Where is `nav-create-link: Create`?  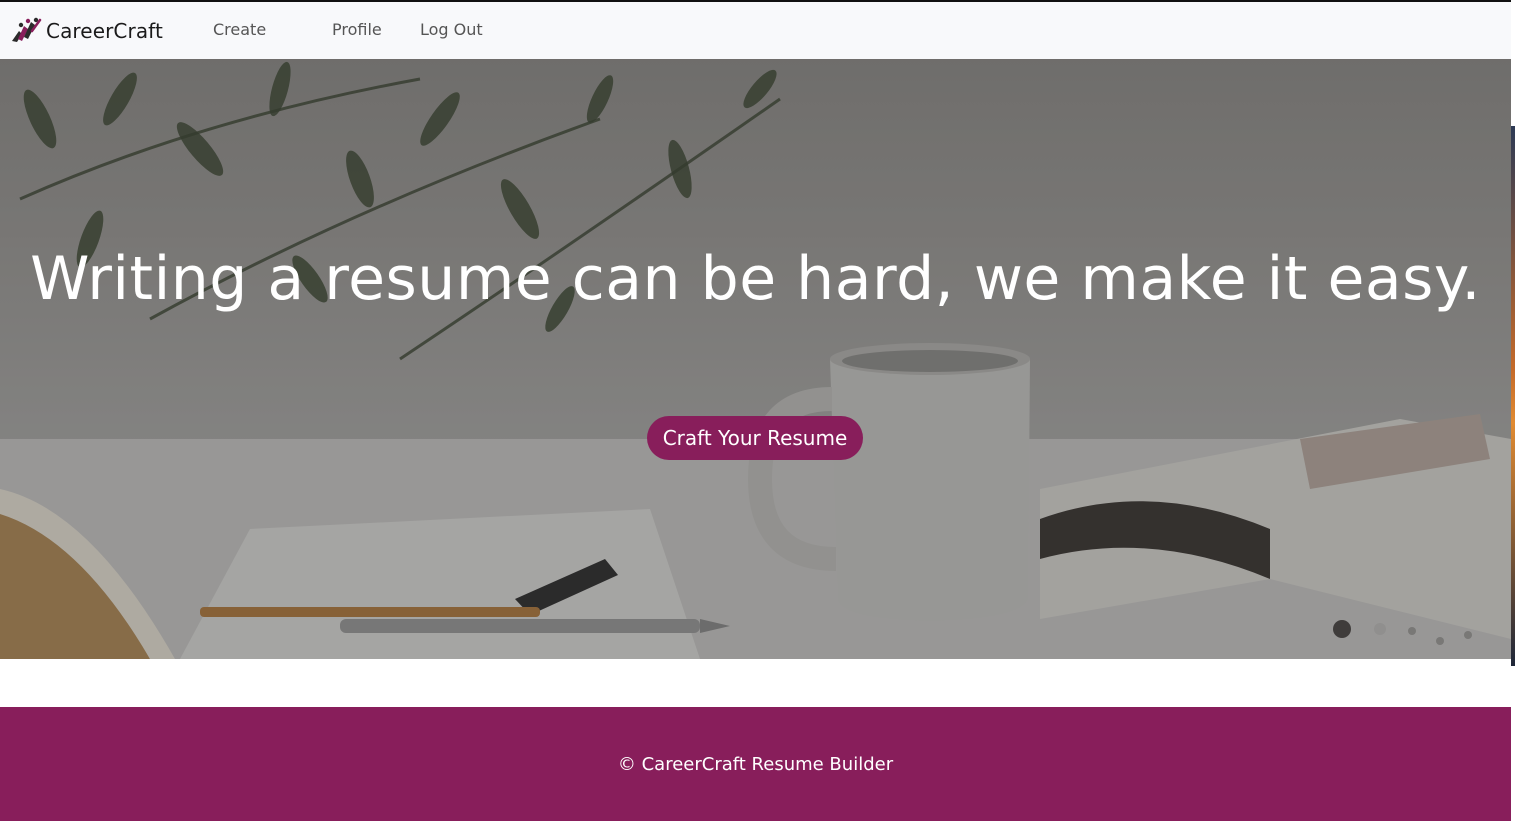 nav-create-link: Create is located at coordinates (239, 29).